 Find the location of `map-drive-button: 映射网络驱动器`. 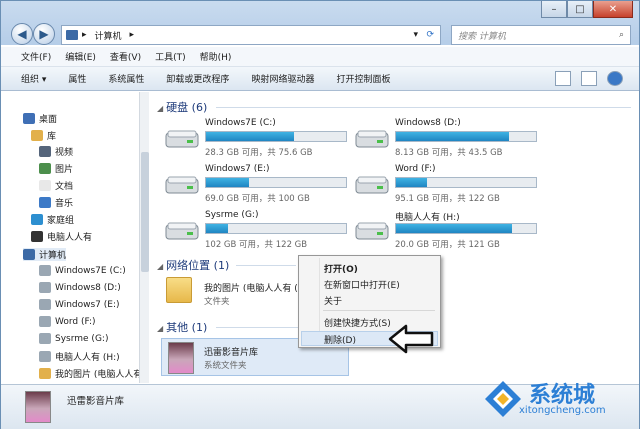

map-drive-button: 映射网络驱动器 is located at coordinates (282, 78).